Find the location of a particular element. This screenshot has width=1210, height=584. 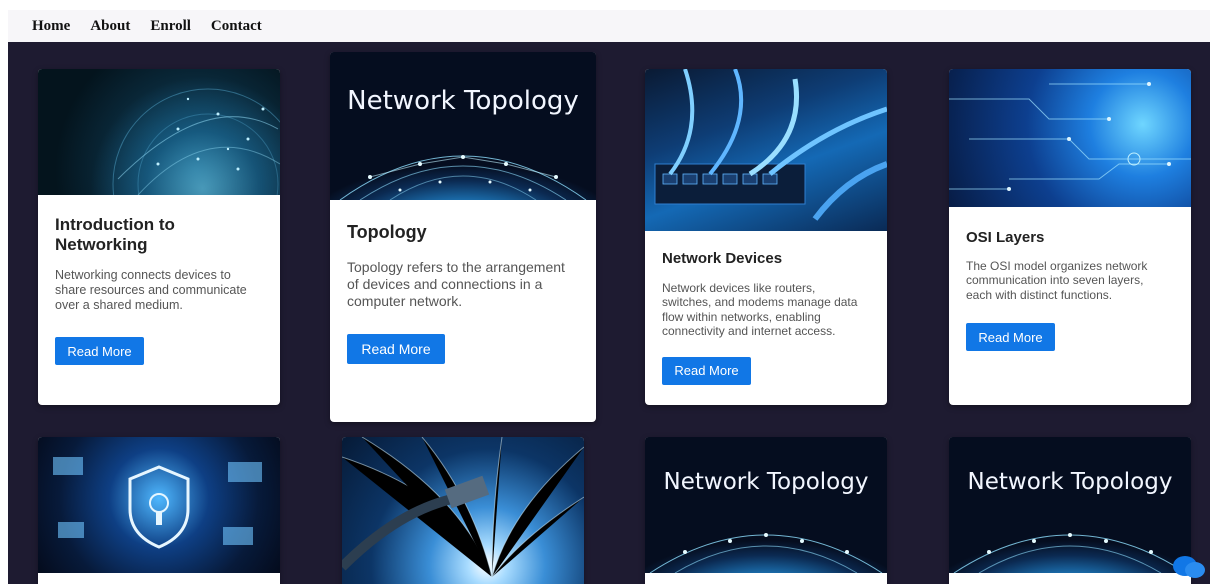

chat-bubble-icon is located at coordinates (1189, 567).